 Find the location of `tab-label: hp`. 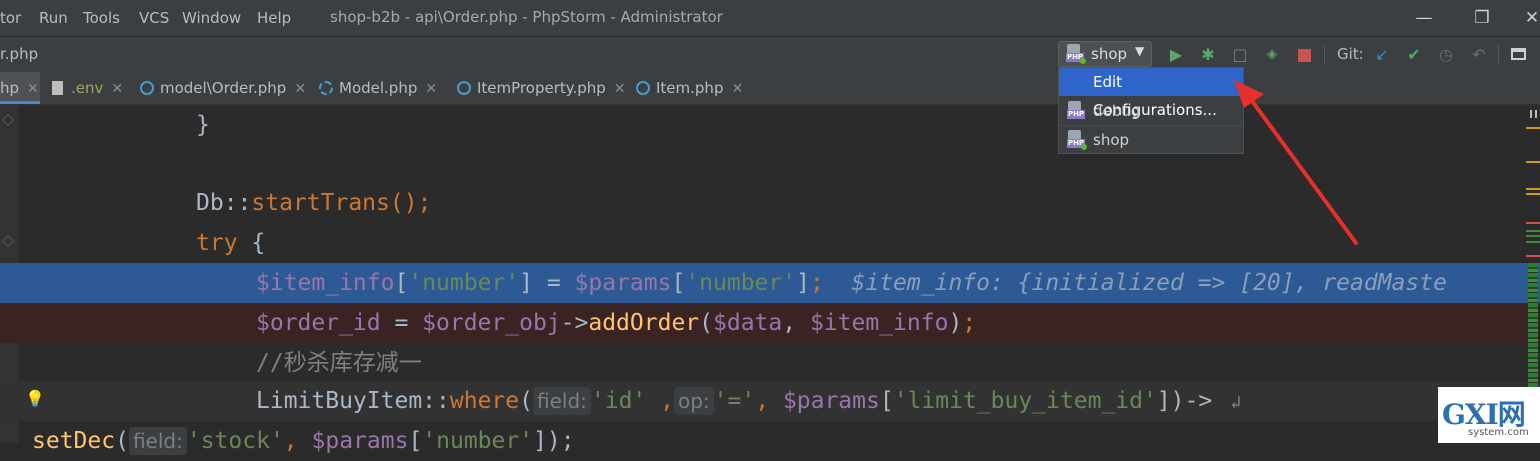

tab-label: hp is located at coordinates (10, 88).